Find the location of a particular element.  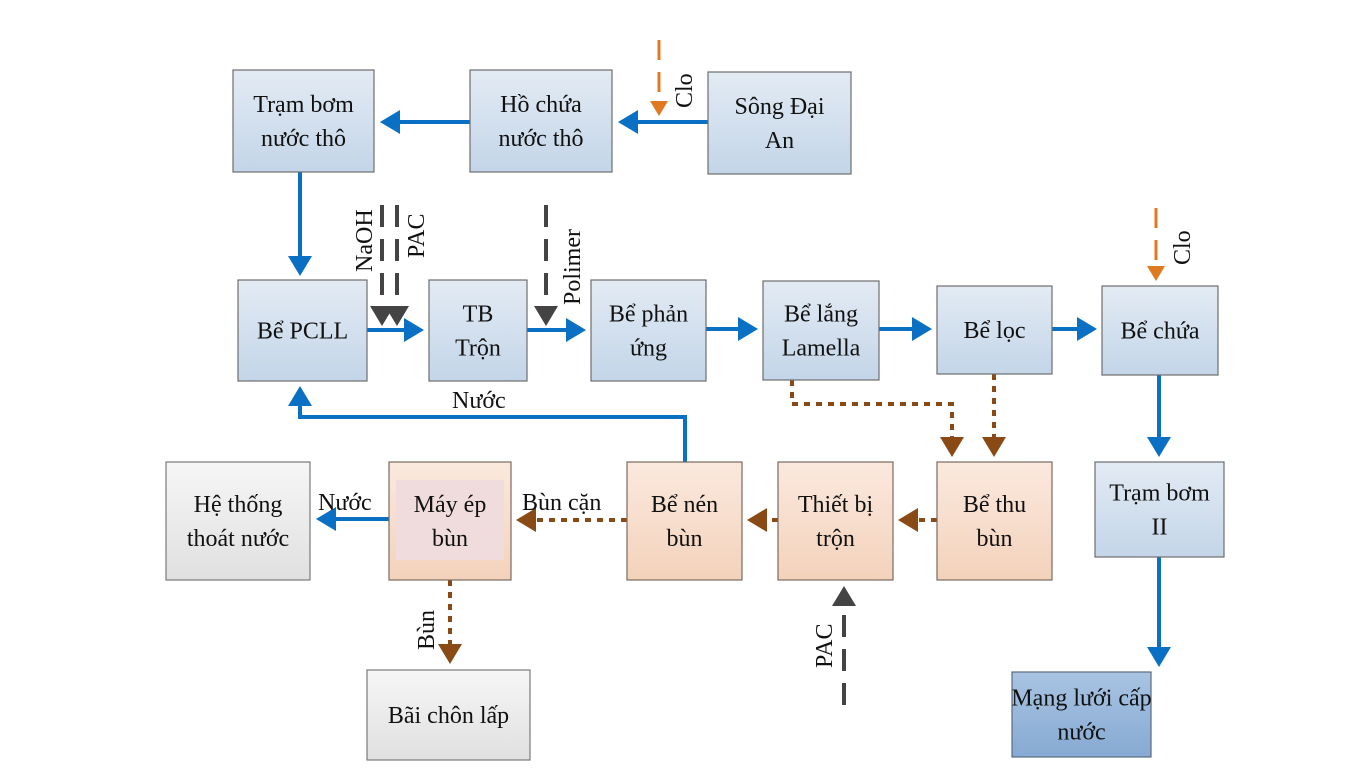

node-be-thu-bun: Bể thu bùn is located at coordinates (994, 521).